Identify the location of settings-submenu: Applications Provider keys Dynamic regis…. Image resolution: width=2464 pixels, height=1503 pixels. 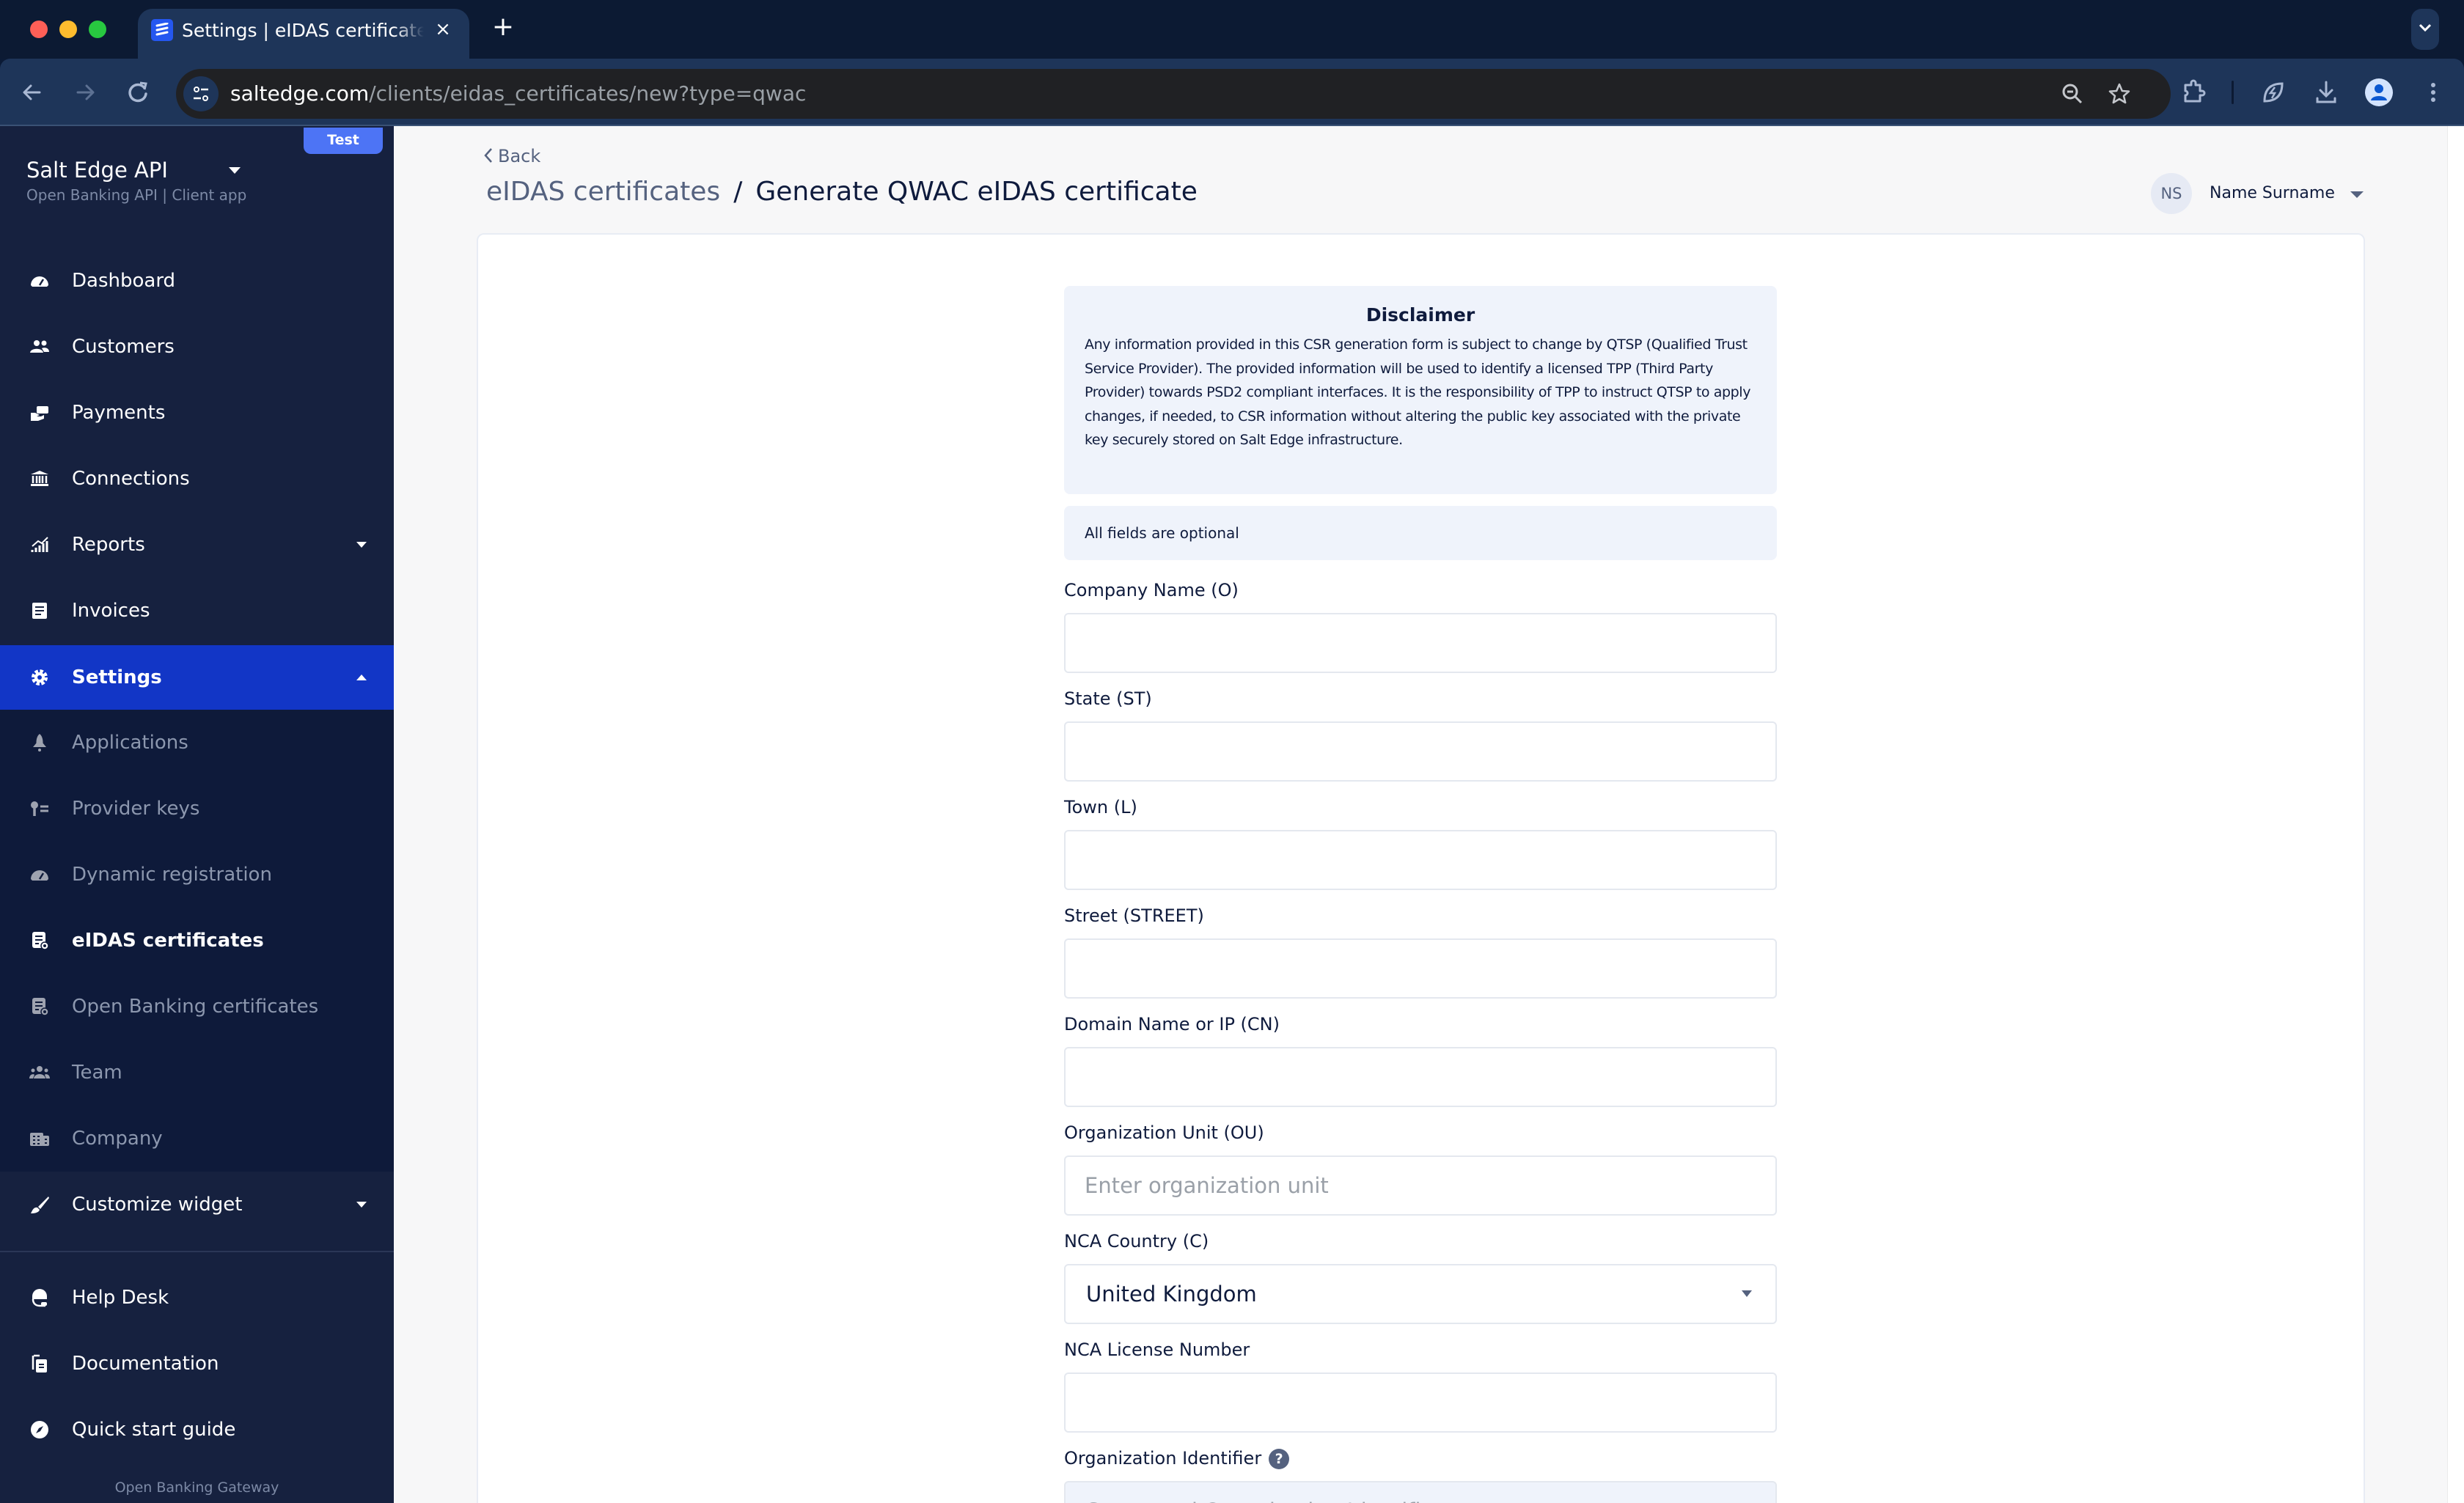
(197, 941).